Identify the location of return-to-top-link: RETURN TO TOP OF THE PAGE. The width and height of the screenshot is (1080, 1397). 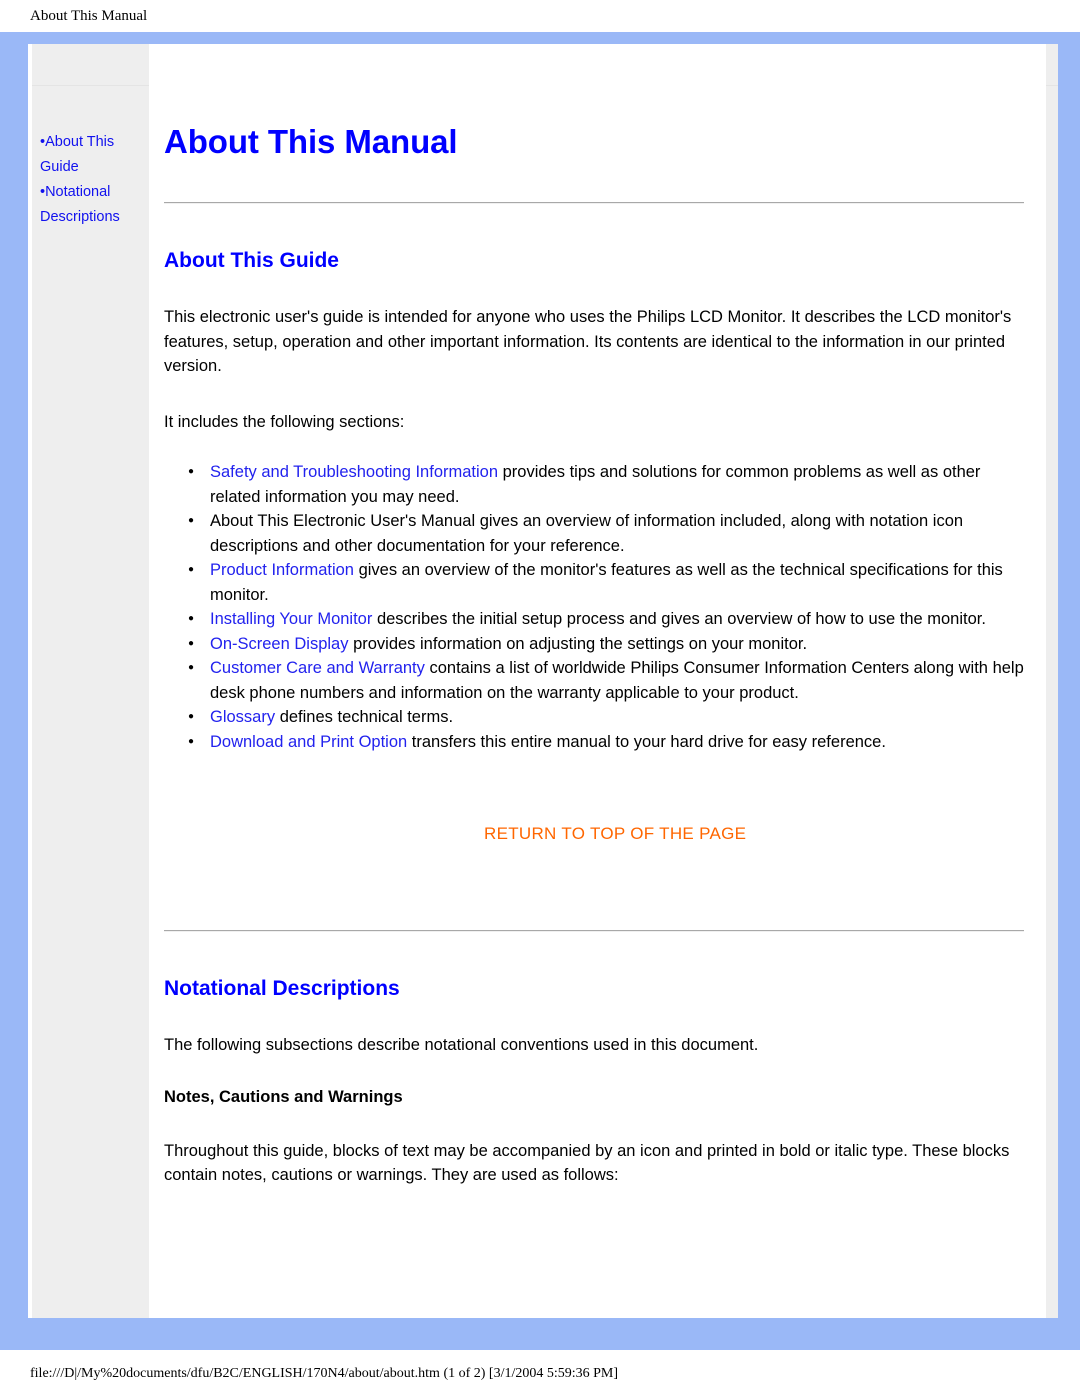
(615, 833).